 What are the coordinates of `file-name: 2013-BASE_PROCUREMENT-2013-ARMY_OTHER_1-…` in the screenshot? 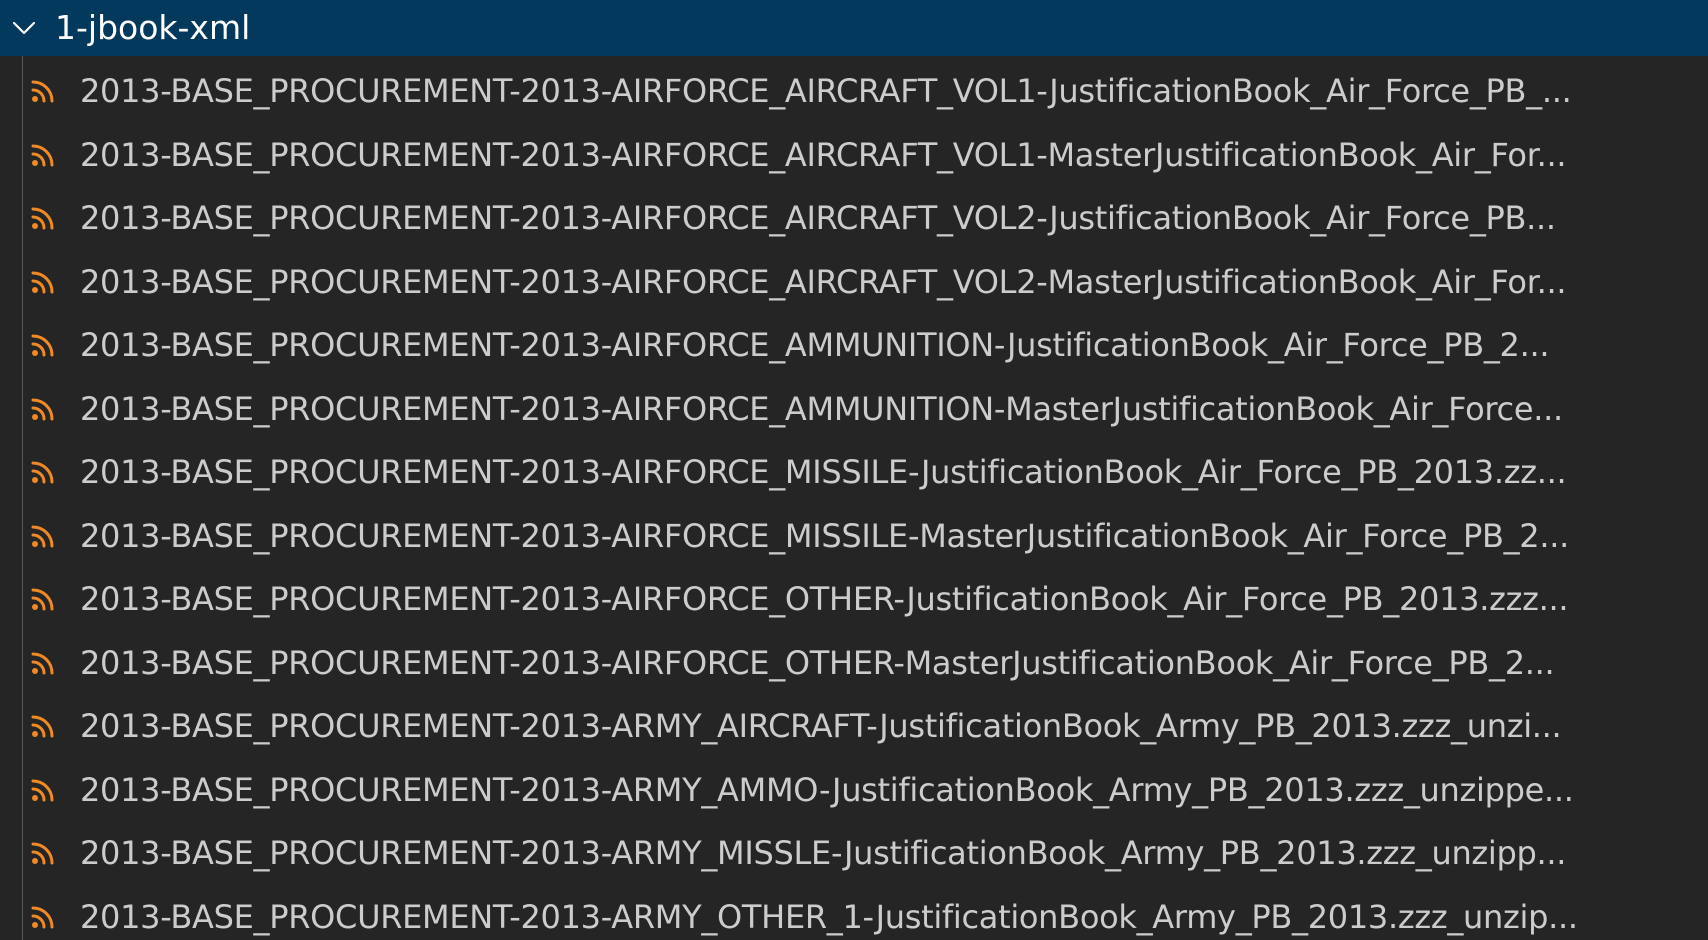 It's located at (829, 916).